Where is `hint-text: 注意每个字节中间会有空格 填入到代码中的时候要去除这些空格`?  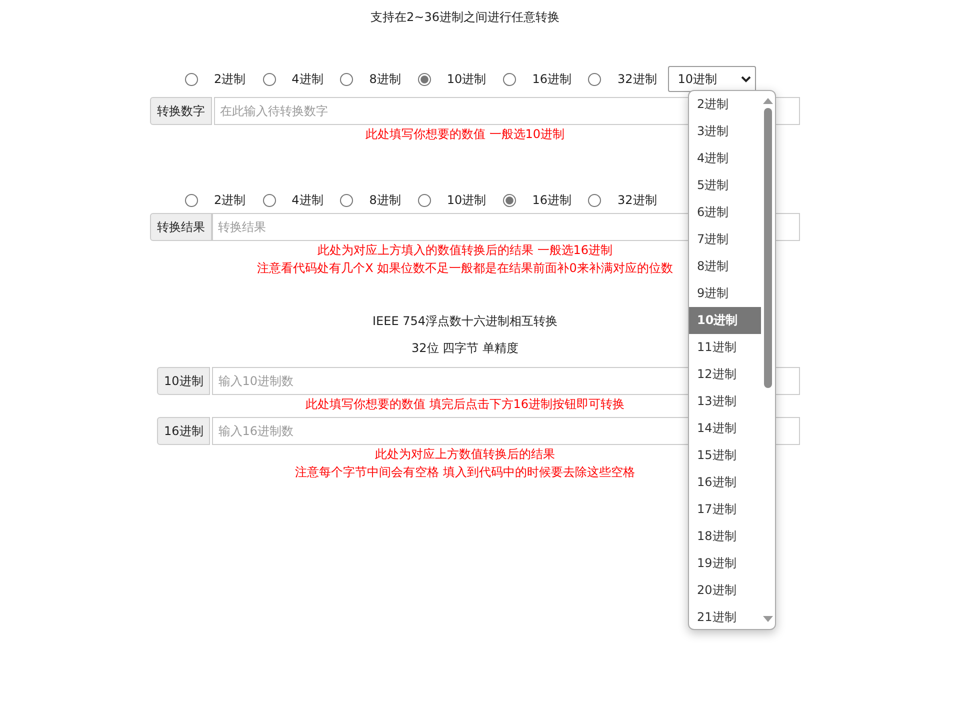
hint-text: 注意每个字节中间会有空格 填入到代码中的时候要去除这些空格 is located at coordinates (465, 472).